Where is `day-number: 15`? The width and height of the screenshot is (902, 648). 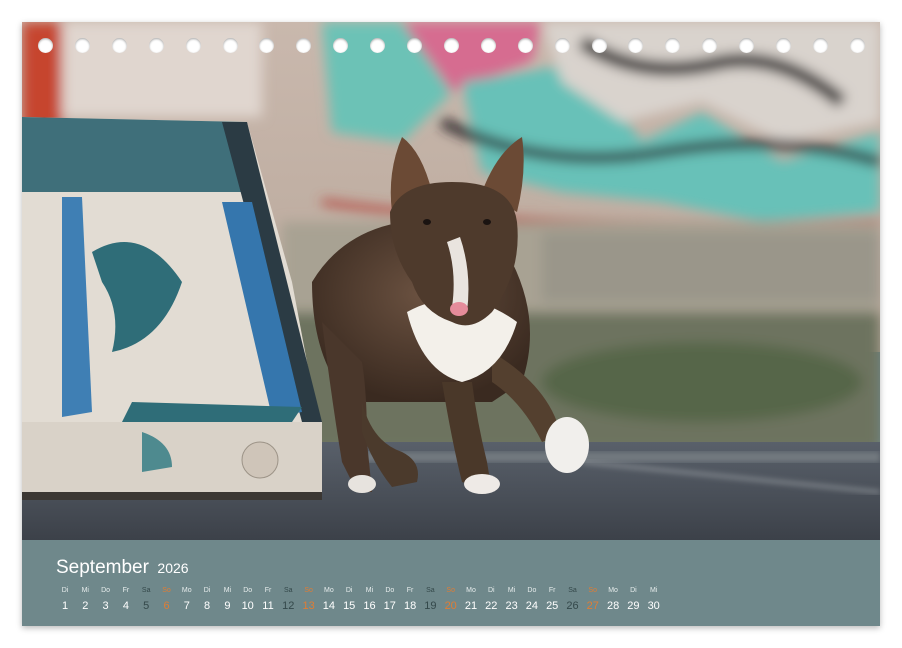 day-number: 15 is located at coordinates (349, 606).